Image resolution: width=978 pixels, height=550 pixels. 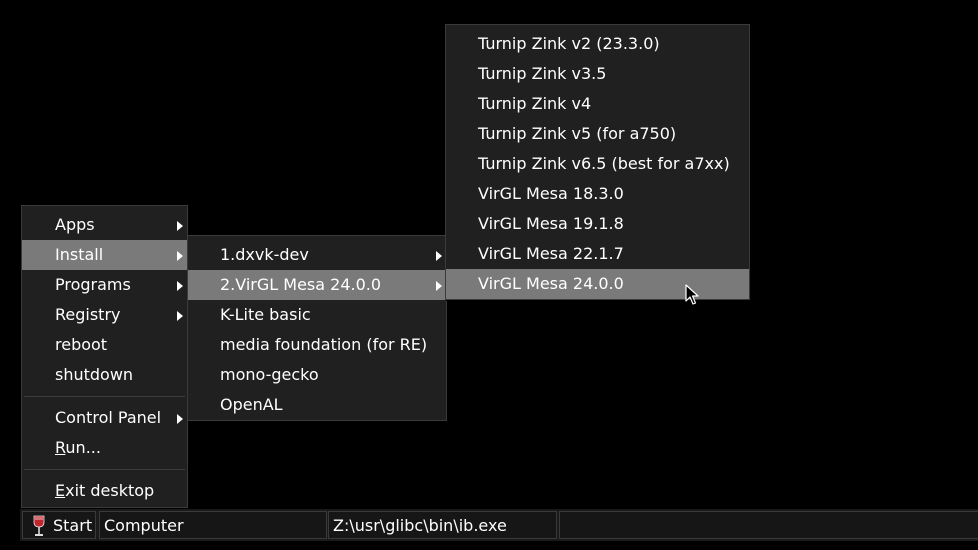 I want to click on menu-item-label: Turnip Zink v4, so click(x=535, y=103).